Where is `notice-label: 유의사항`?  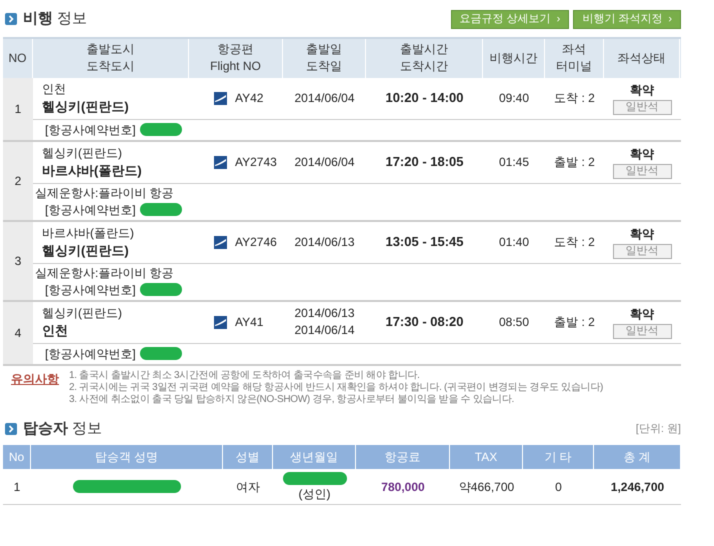 notice-label: 유의사항 is located at coordinates (35, 379).